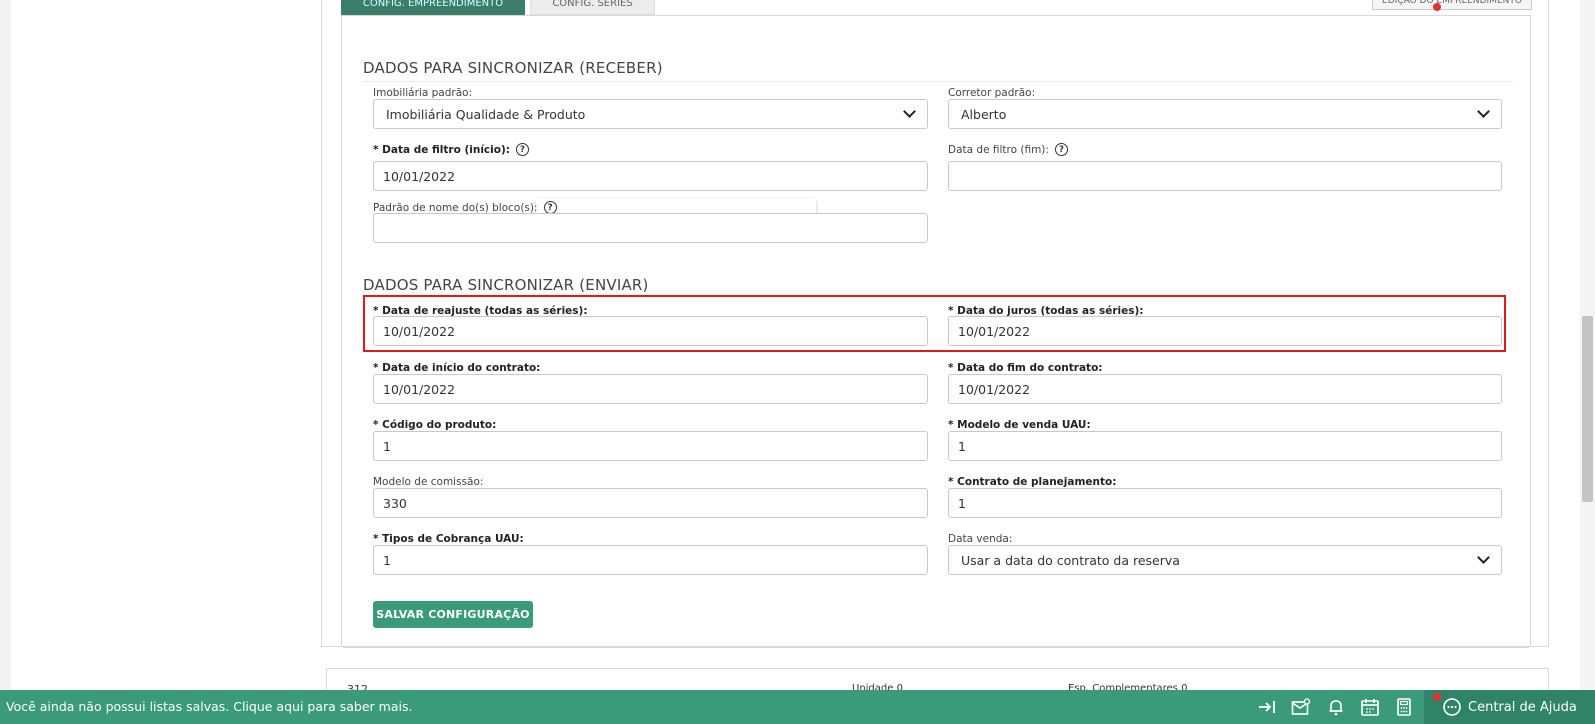 This screenshot has width=1595, height=724. I want to click on filtro-inicio-label: * Data de filtro (início):, so click(441, 149).